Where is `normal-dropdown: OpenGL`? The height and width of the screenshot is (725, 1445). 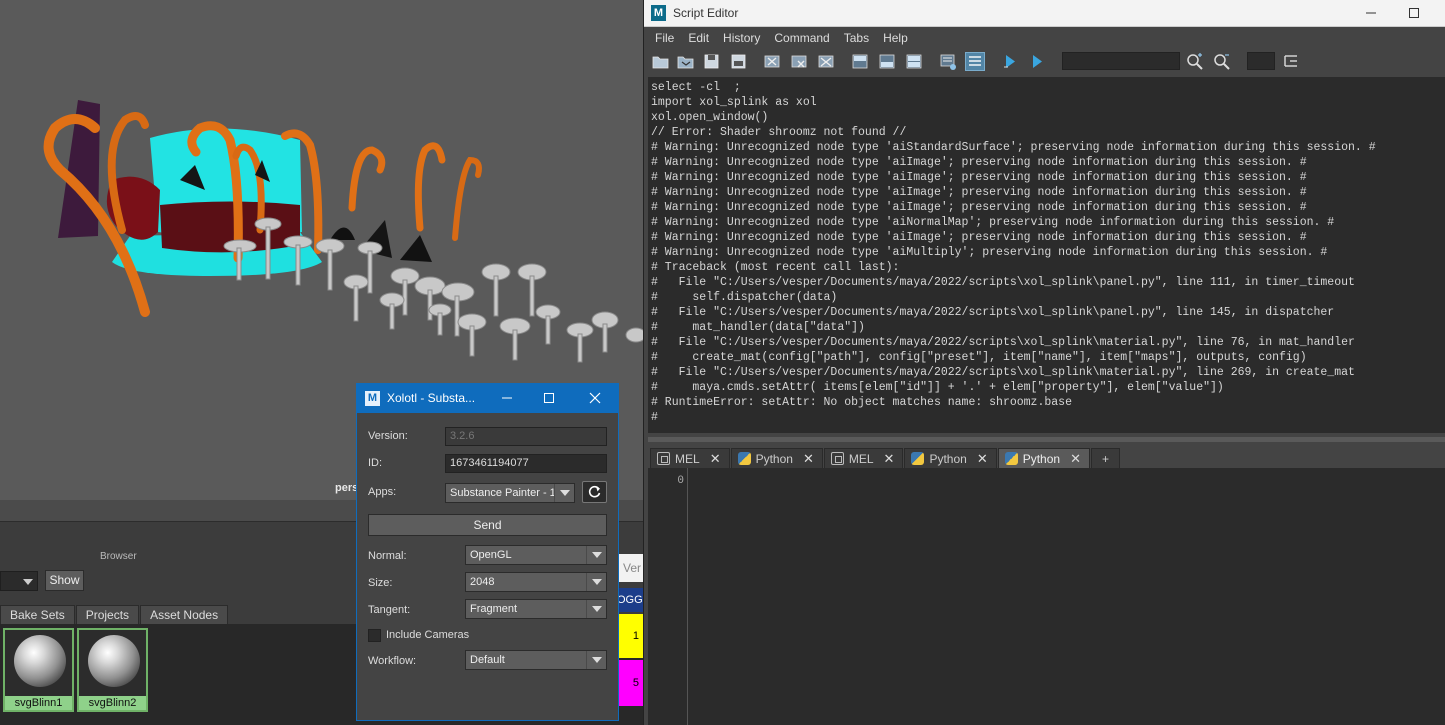
normal-dropdown: OpenGL is located at coordinates (536, 555).